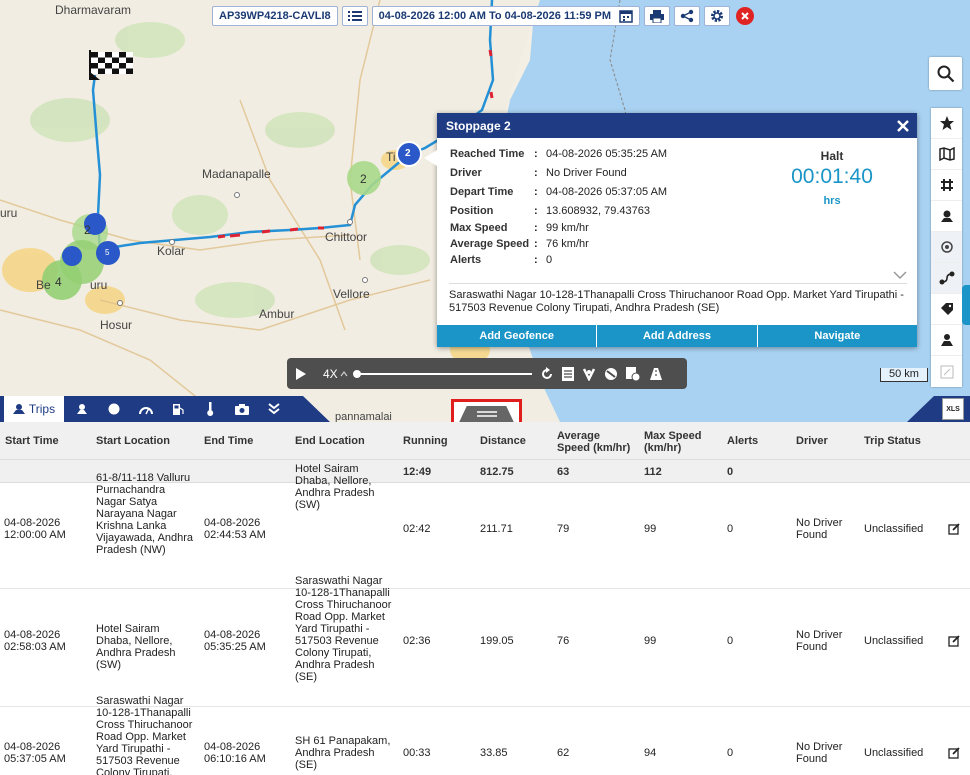 The width and height of the screenshot is (970, 775). What do you see at coordinates (9, 213) in the screenshot?
I see `map-label-uru-left: uru` at bounding box center [9, 213].